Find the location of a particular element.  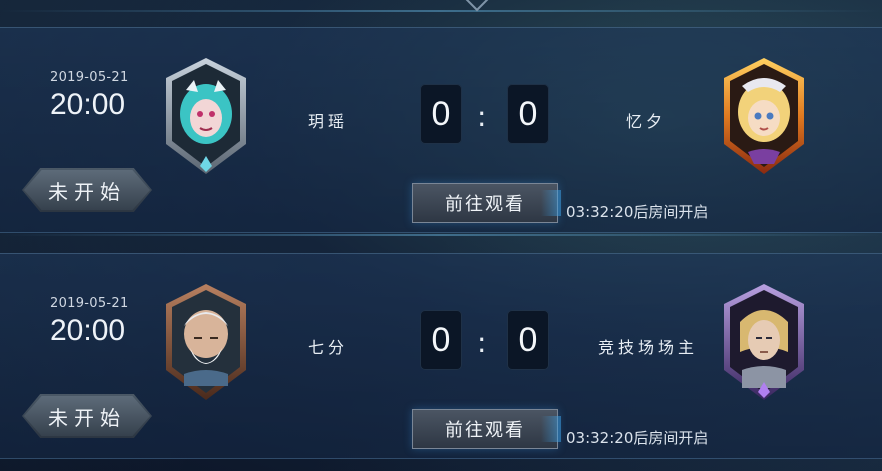

left-player-name: 玥瑶 is located at coordinates (328, 121).